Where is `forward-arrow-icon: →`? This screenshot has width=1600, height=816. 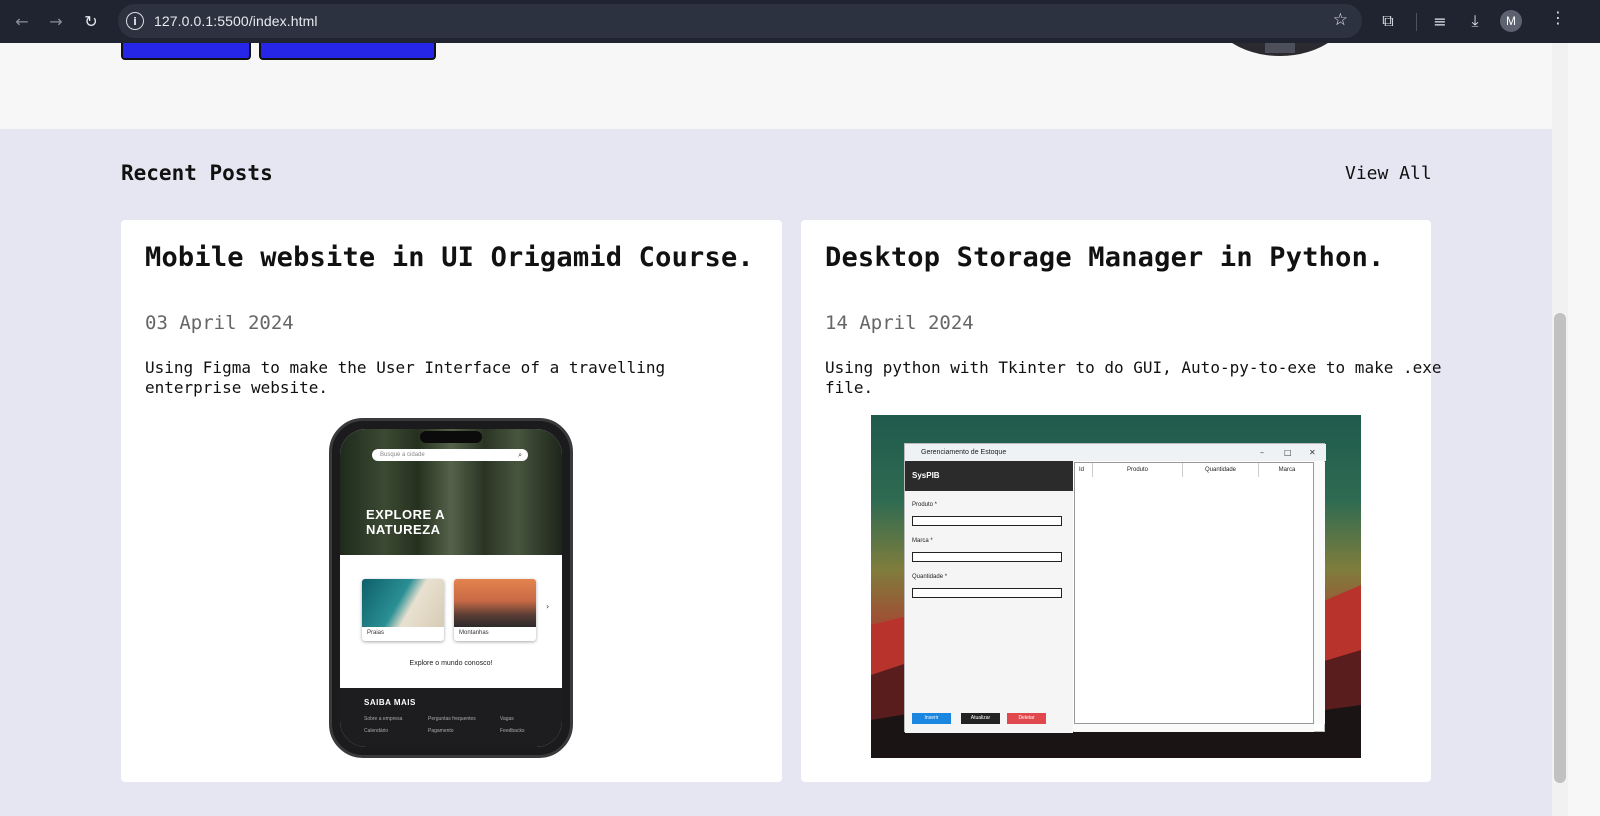 forward-arrow-icon: → is located at coordinates (56, 21).